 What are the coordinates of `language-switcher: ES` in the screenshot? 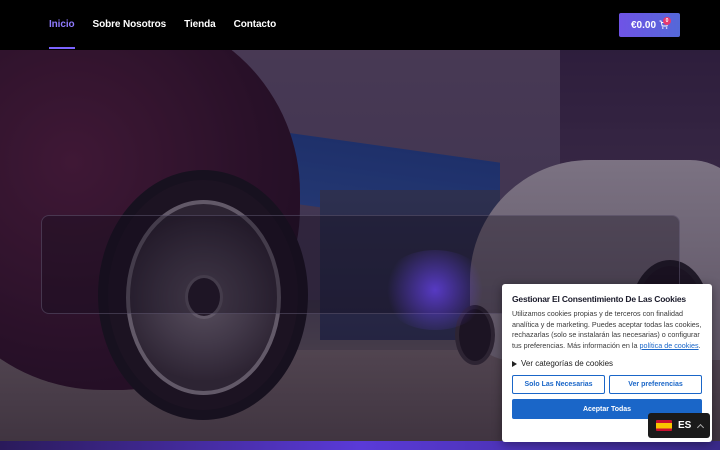 It's located at (679, 425).